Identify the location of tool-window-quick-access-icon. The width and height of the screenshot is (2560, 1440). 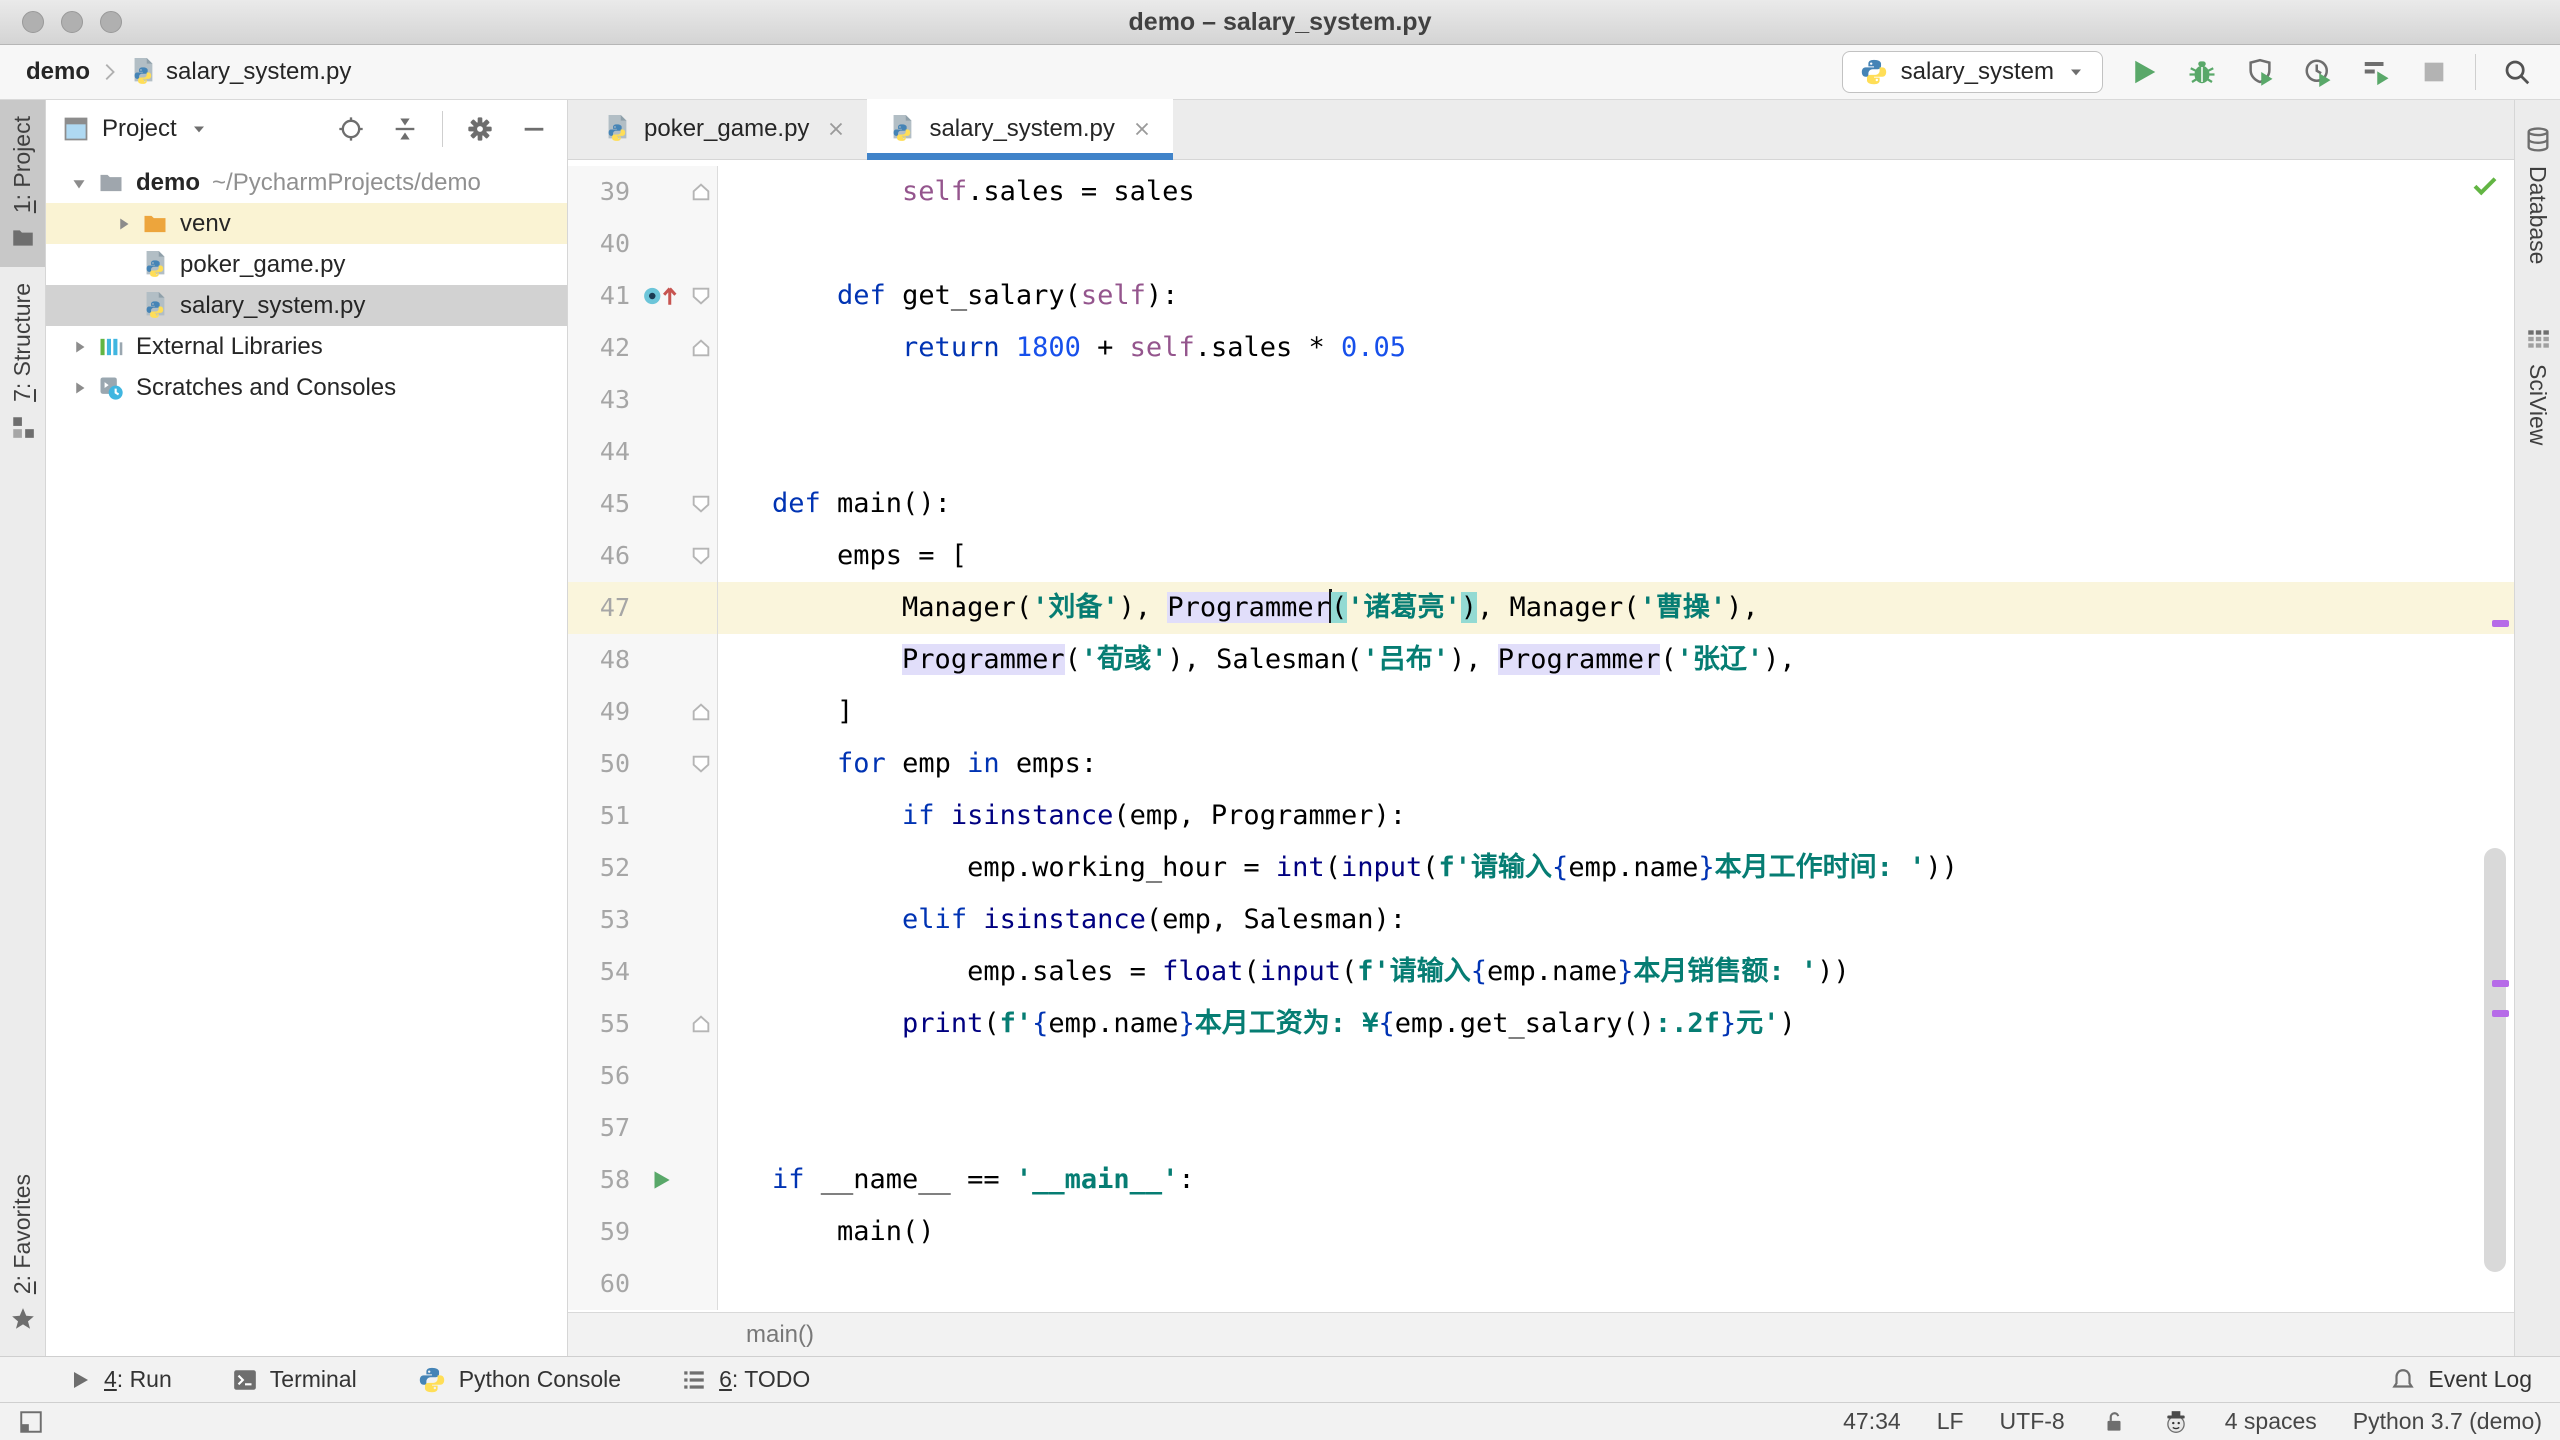
(31, 1422).